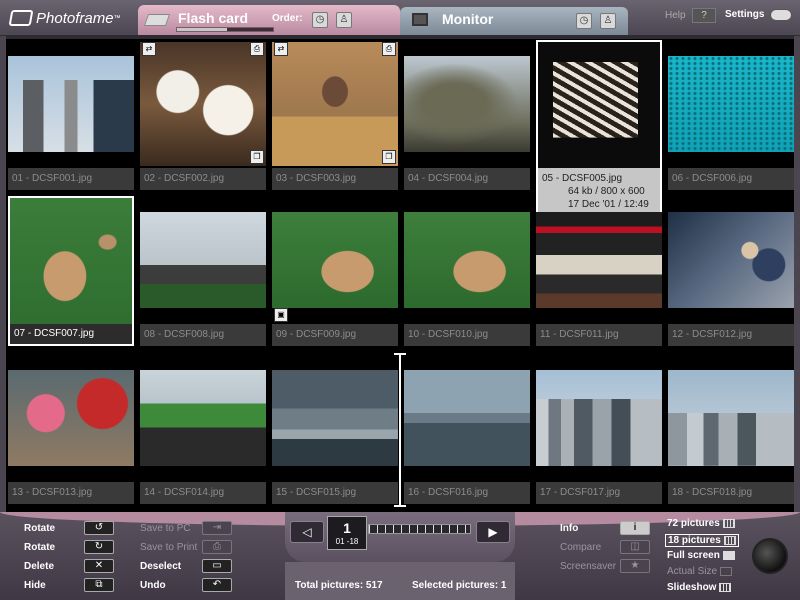 Image resolution: width=800 pixels, height=600 pixels. What do you see at coordinates (99, 547) in the screenshot?
I see `rotate-cw-button: ↻` at bounding box center [99, 547].